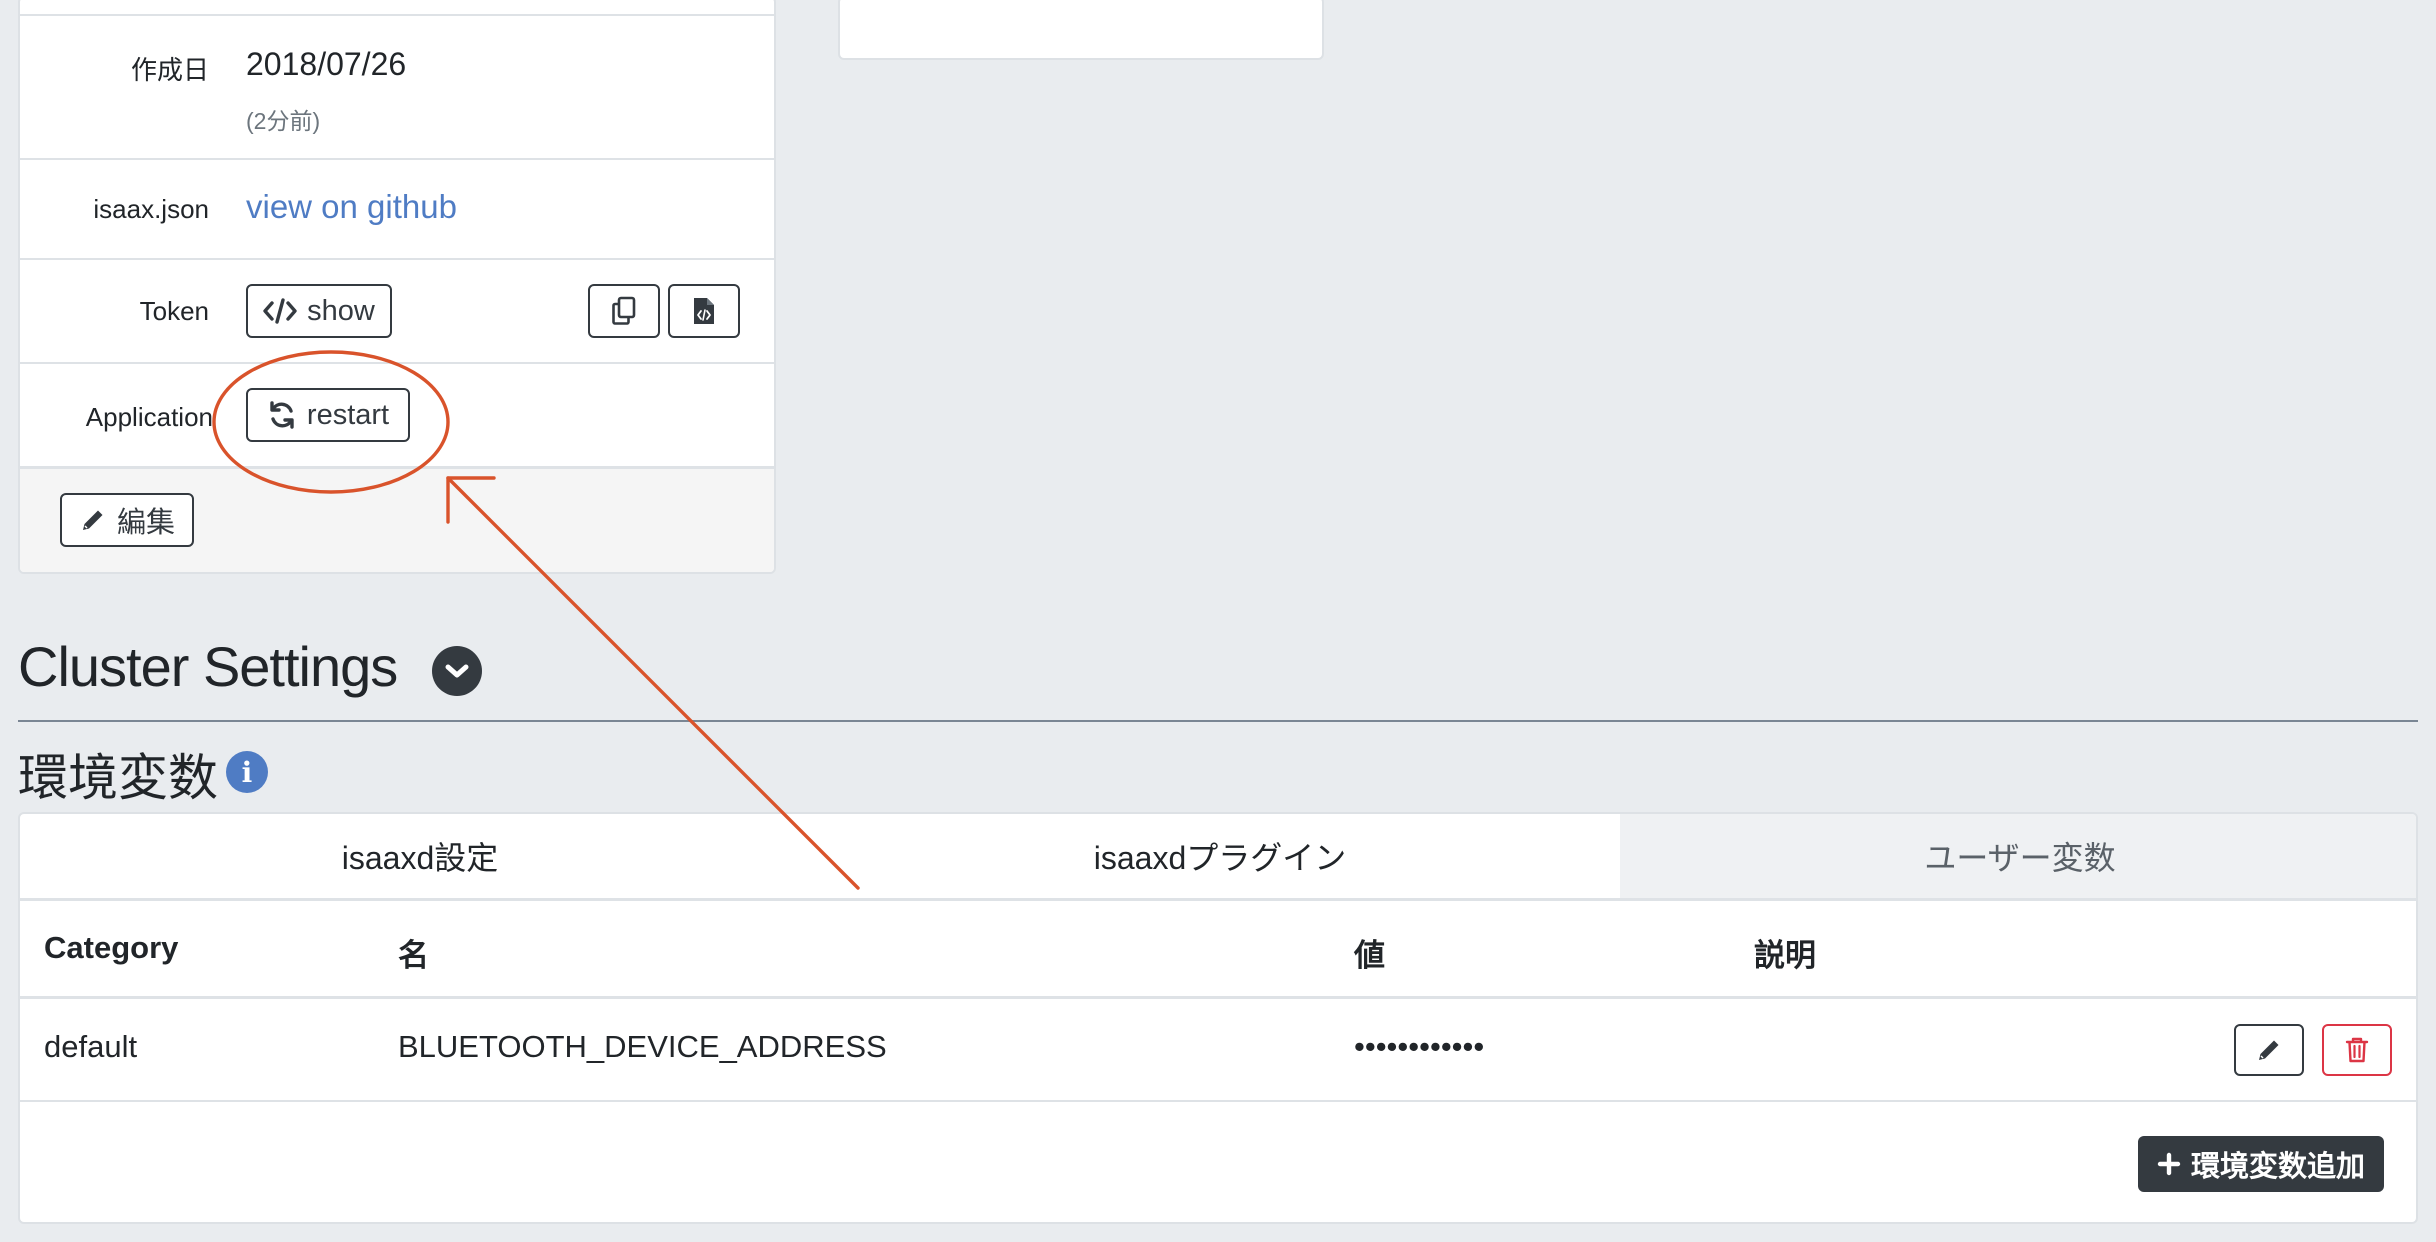  Describe the element at coordinates (413, 955) in the screenshot. I see `column-header-name: 名` at that location.